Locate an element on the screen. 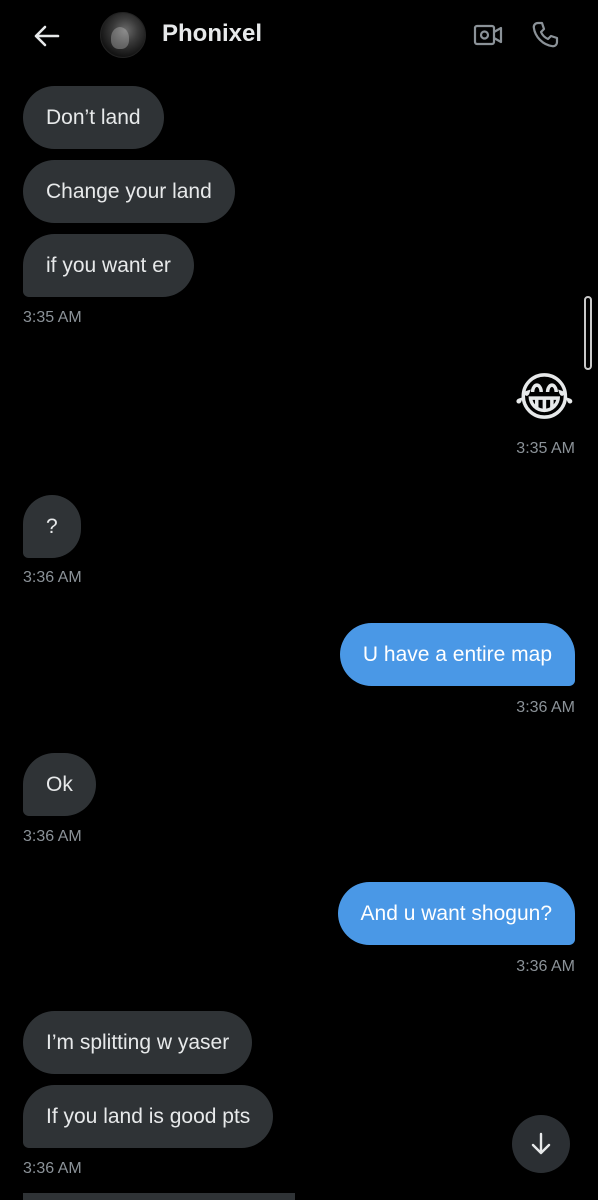 The width and height of the screenshot is (598, 1200). emoji-message-outgoing: 😂 is located at coordinates (544, 398).